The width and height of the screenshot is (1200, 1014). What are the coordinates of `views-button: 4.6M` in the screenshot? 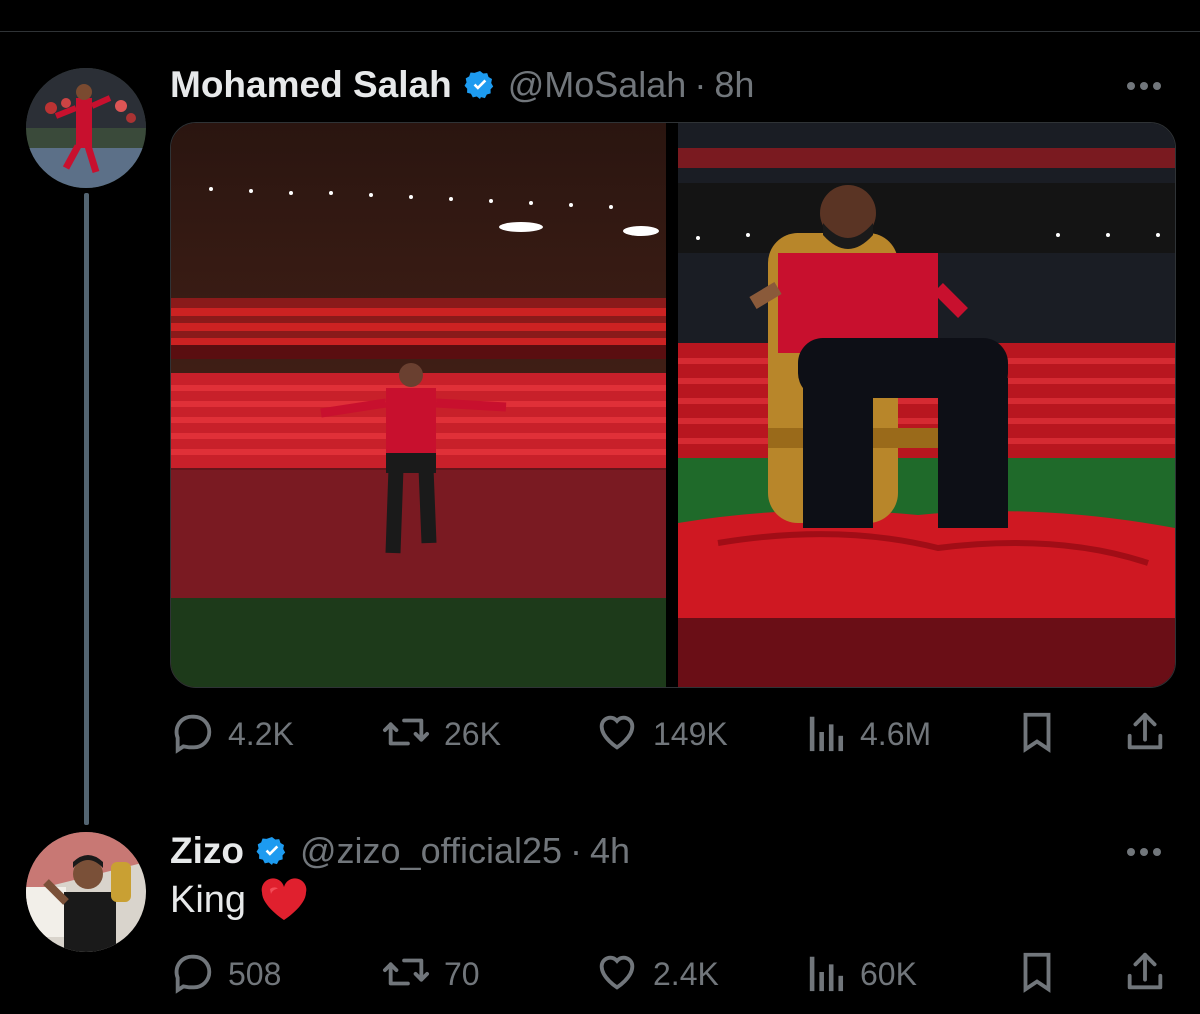 It's located at (868, 734).